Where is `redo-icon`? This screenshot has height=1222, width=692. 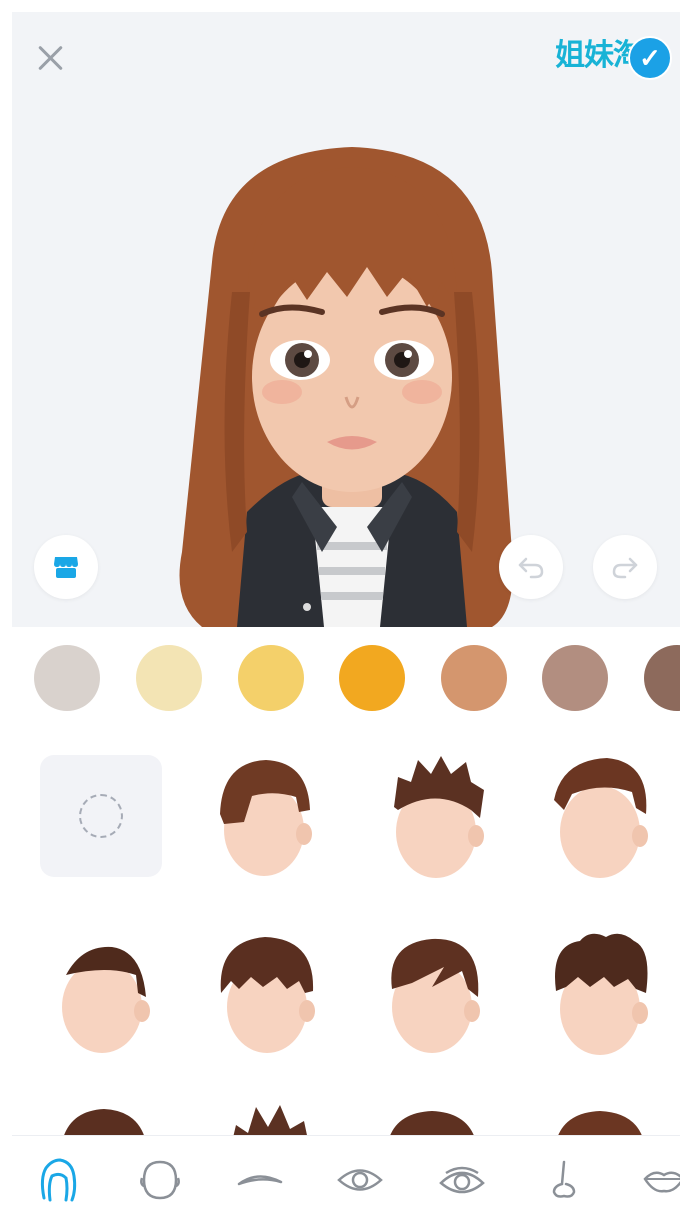
redo-icon is located at coordinates (625, 568).